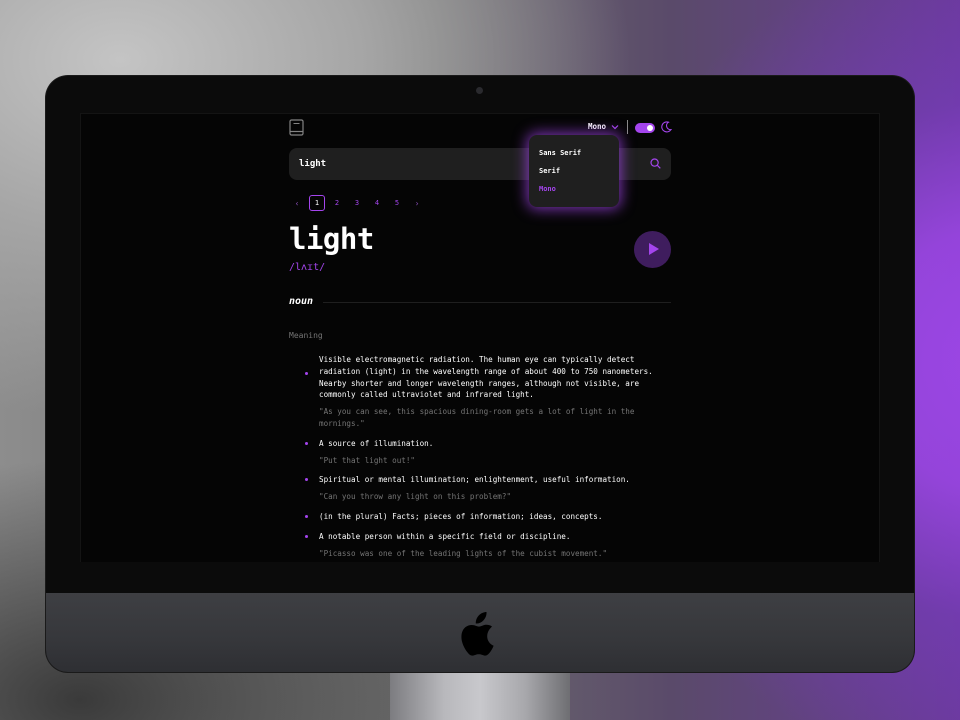 This screenshot has width=960, height=720. I want to click on webcam, so click(479, 90).